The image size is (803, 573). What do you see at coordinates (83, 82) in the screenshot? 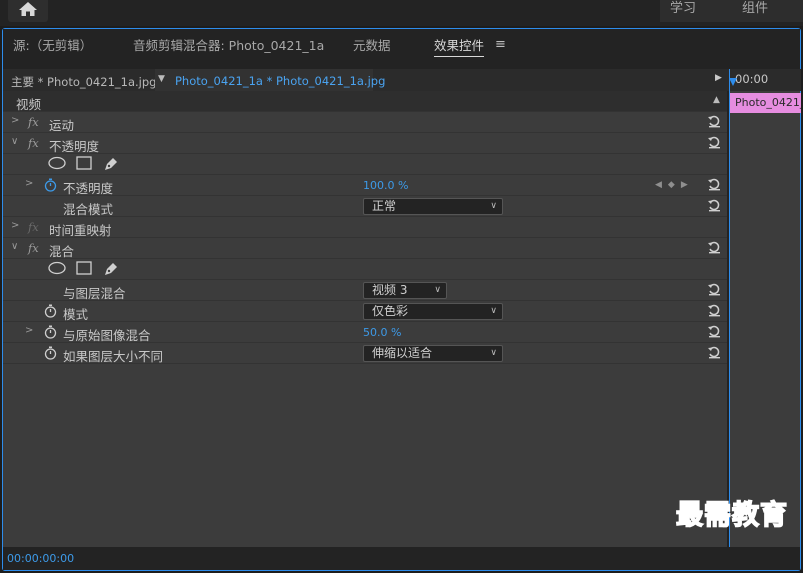
I see `master-clip-tab: 主要 * Photo_0421_1a.jpg` at bounding box center [83, 82].